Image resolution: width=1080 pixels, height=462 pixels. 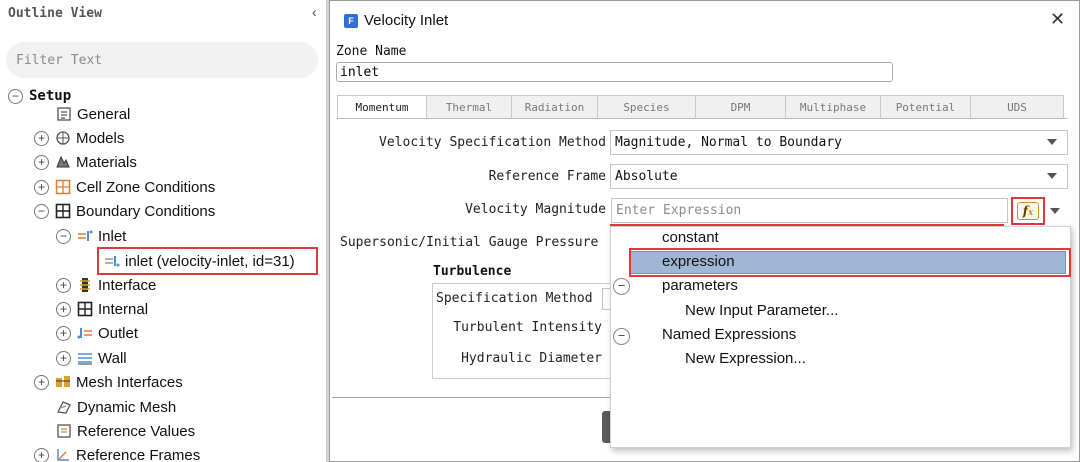 I want to click on expression-function-button: fx, so click(x=1028, y=211).